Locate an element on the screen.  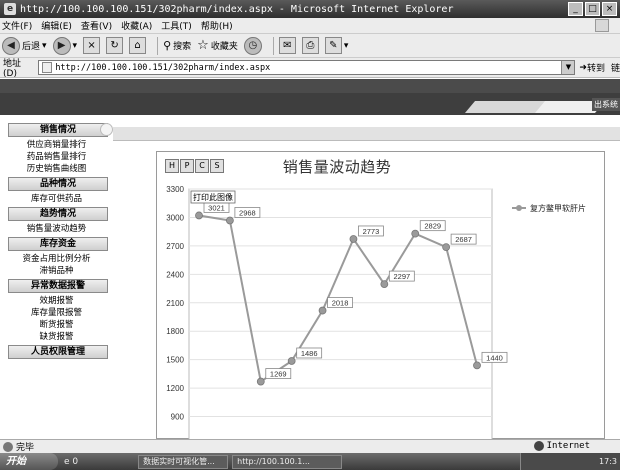
section-variety: 品种情况 is located at coordinates (58, 184).